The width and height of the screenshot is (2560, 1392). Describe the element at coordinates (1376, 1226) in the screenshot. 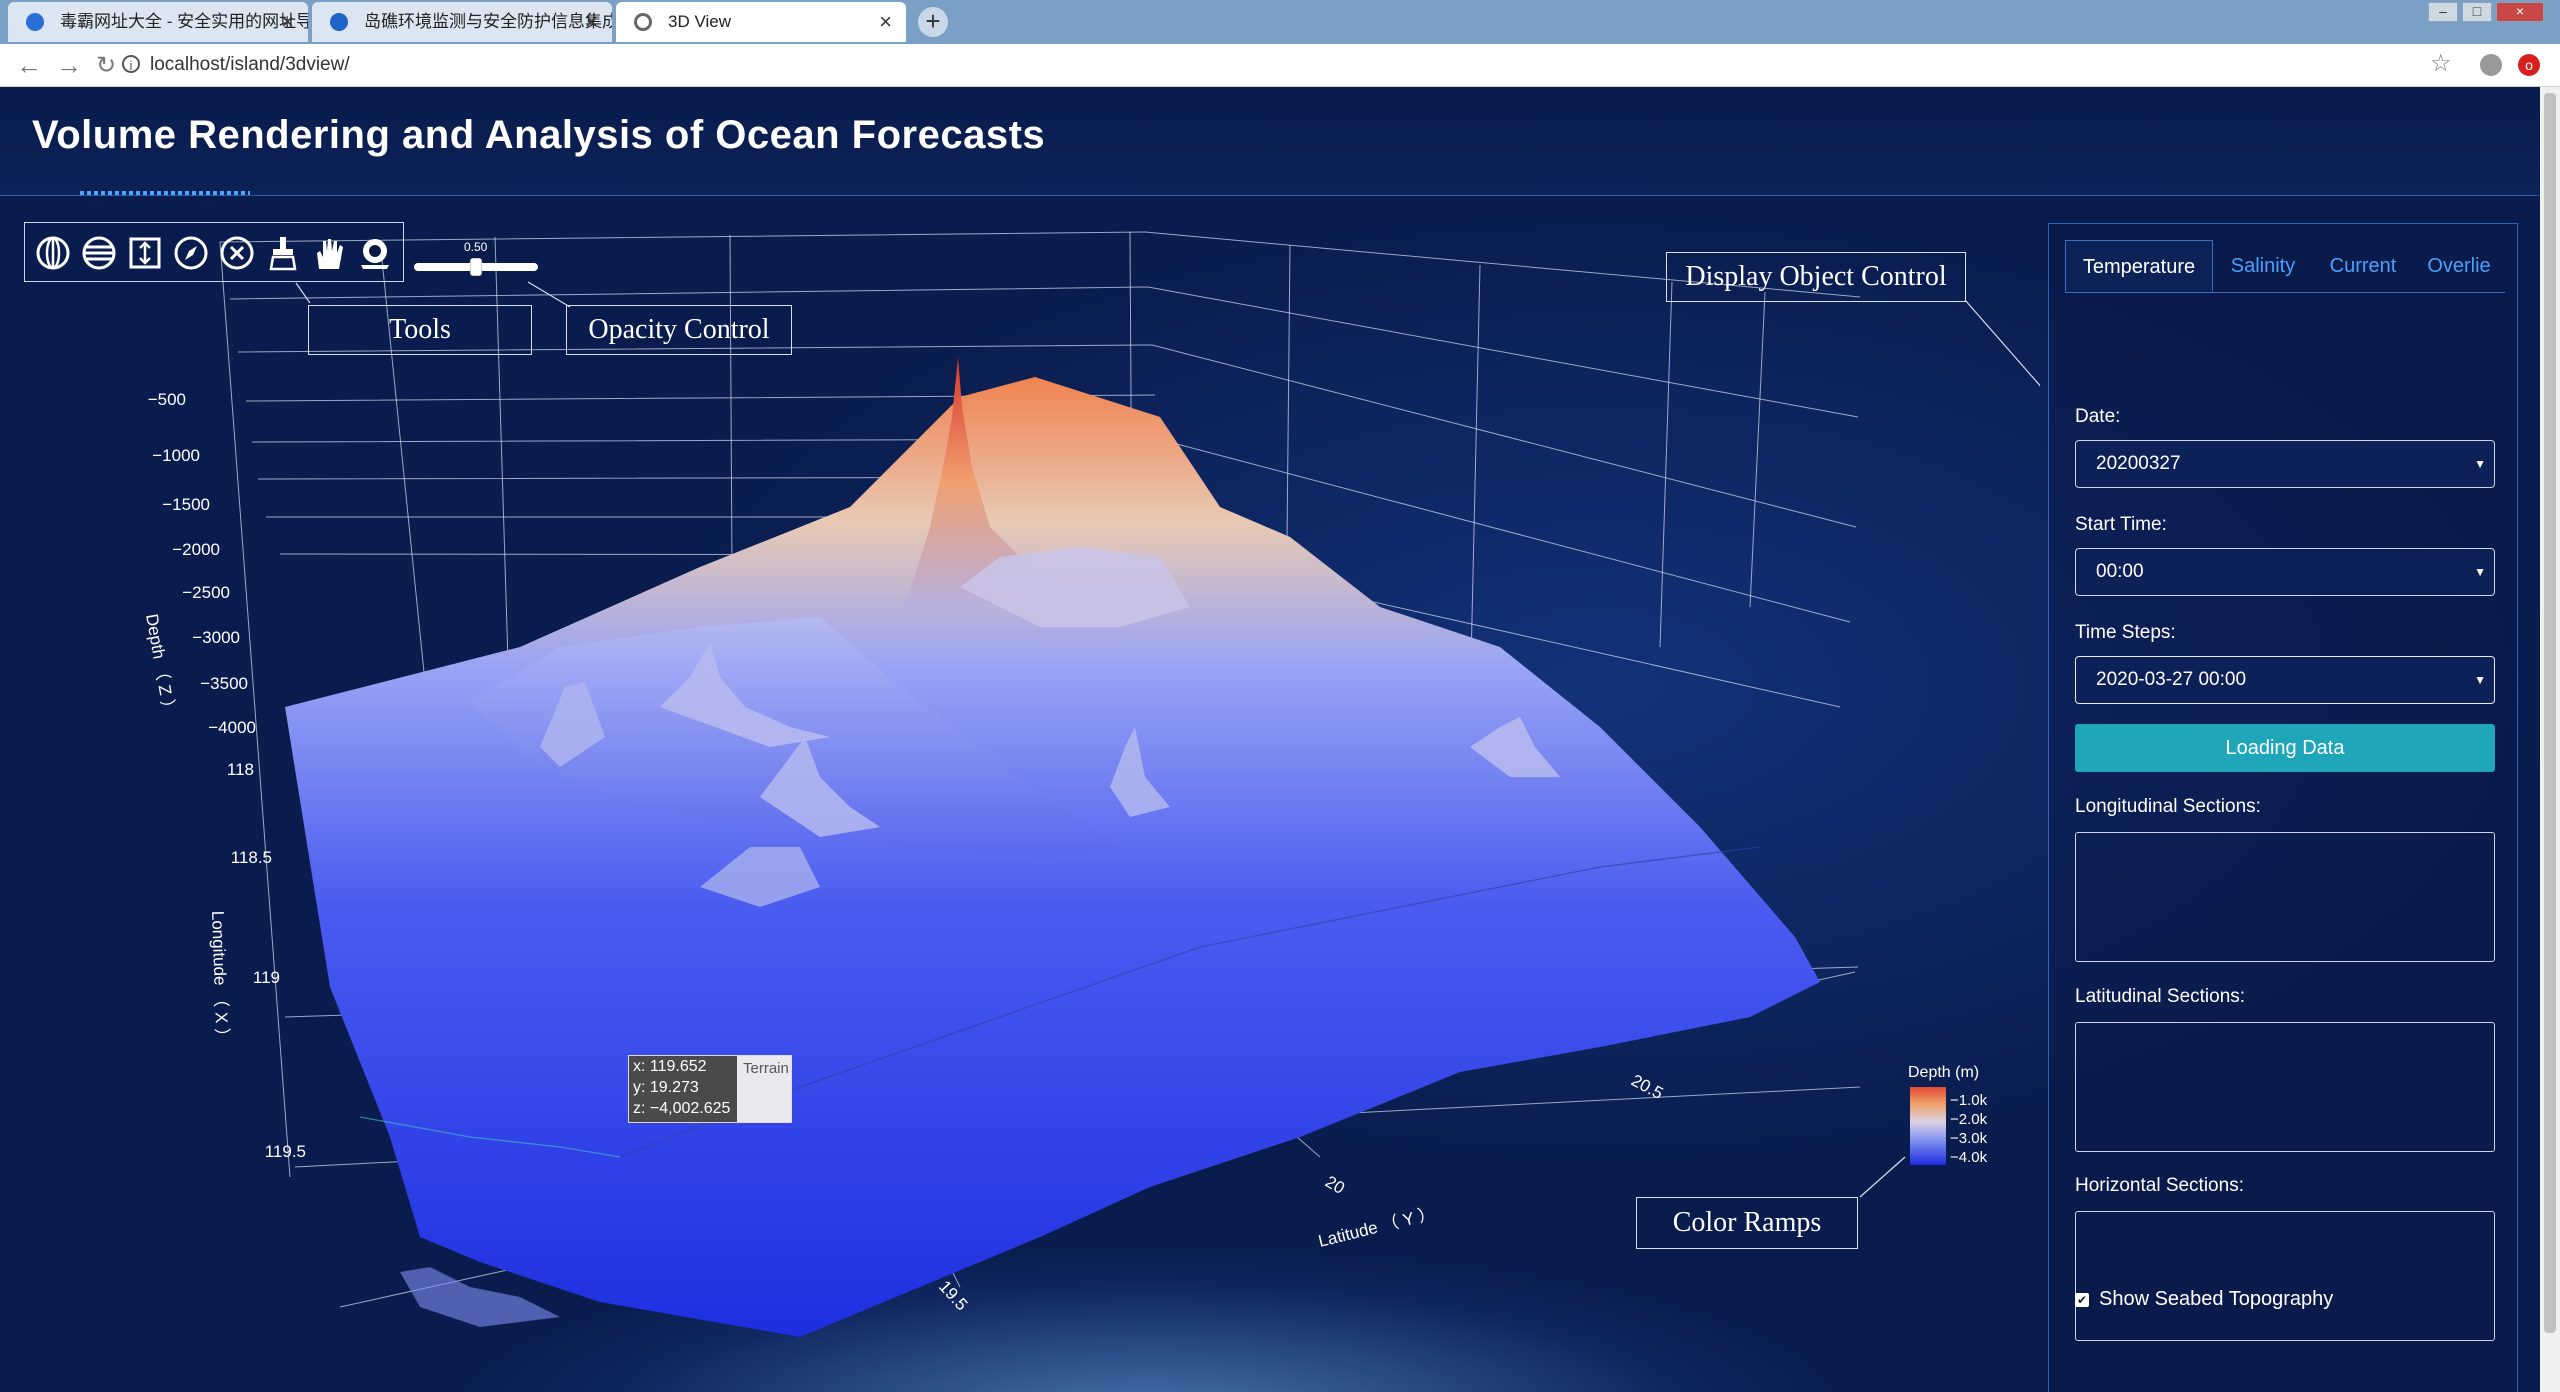

I see `y-axis-title: Latitude （ Y ）` at that location.